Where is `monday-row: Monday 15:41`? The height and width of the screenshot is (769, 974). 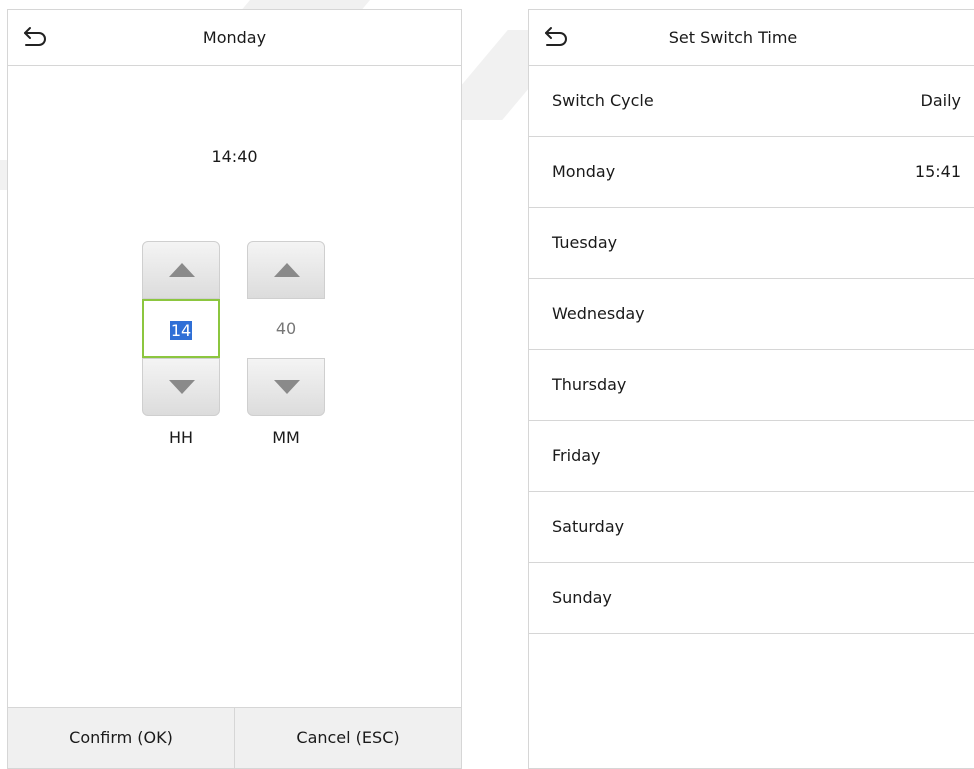
monday-row: Monday 15:41 is located at coordinates (751, 172).